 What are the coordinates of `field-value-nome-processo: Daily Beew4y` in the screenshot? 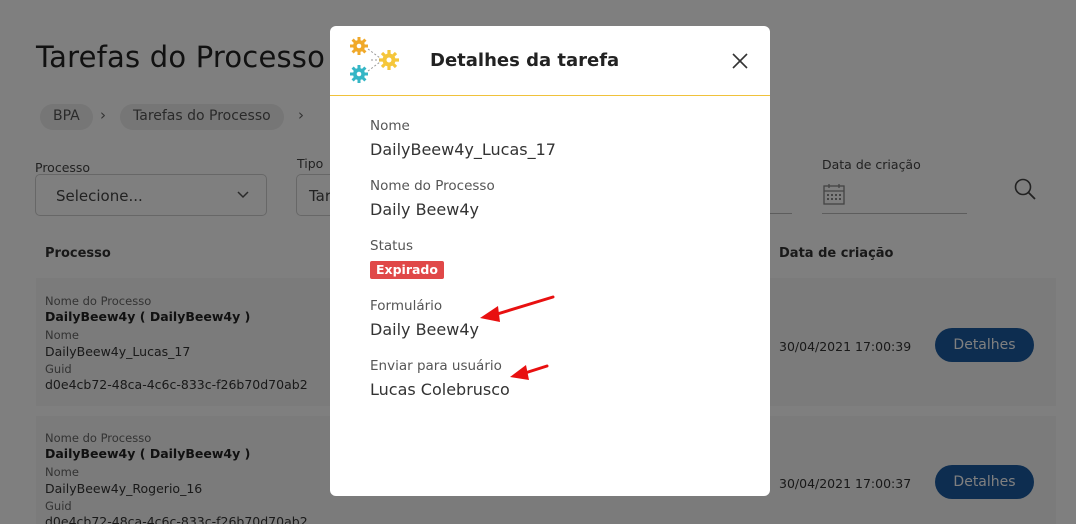 It's located at (424, 209).